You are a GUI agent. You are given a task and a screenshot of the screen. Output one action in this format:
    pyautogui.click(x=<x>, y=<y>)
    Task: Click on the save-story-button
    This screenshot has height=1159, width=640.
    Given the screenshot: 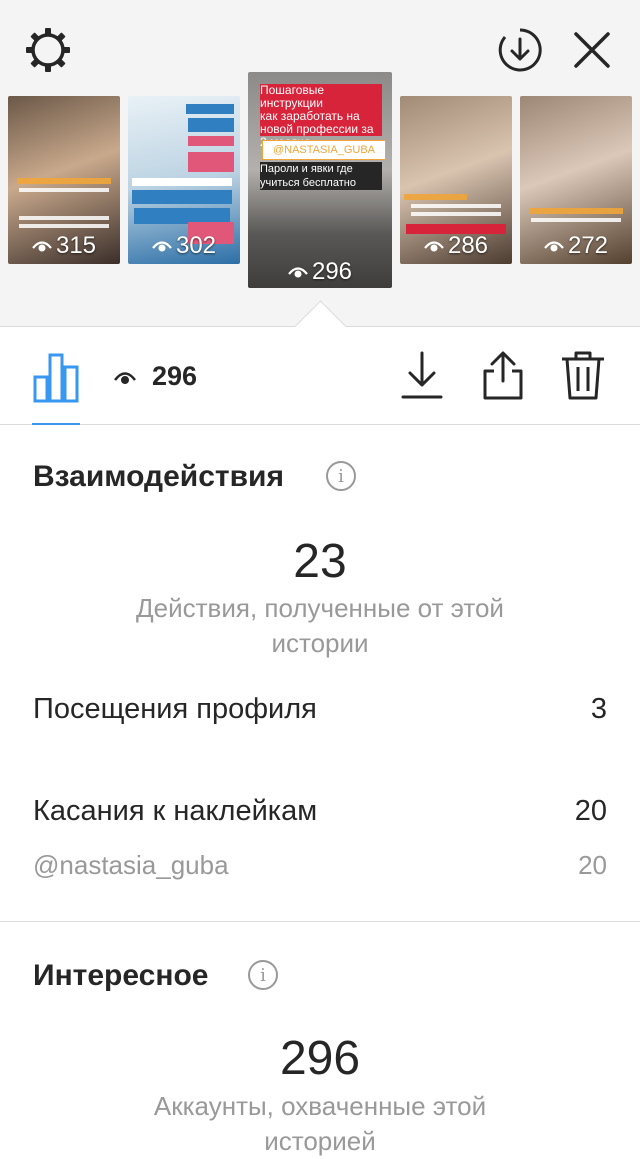 What is the action you would take?
    pyautogui.click(x=424, y=377)
    